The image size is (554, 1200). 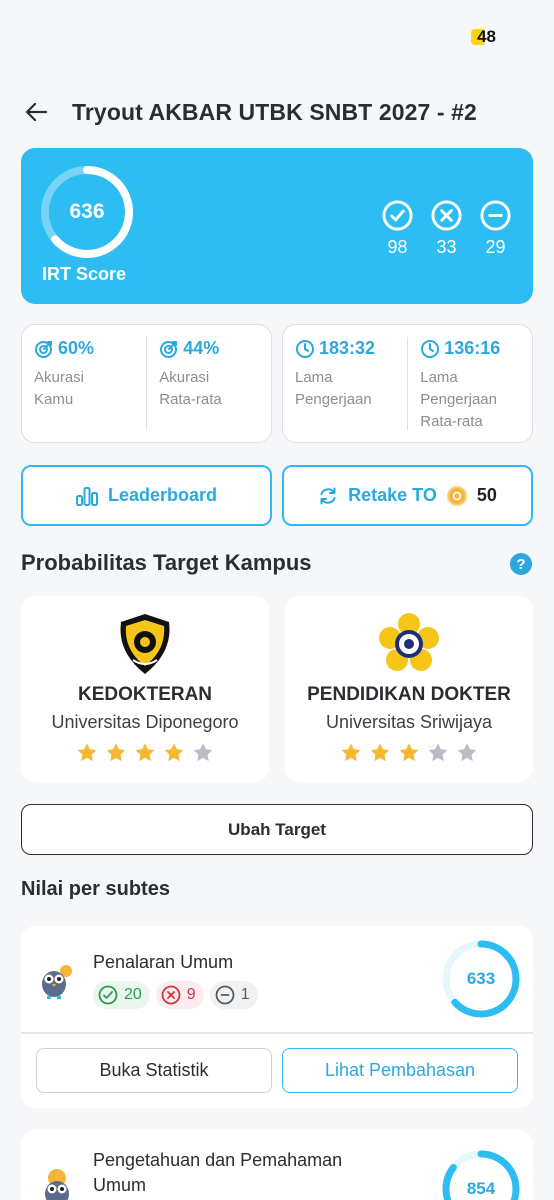 What do you see at coordinates (245, 994) in the screenshot?
I see `skipped-count: 1` at bounding box center [245, 994].